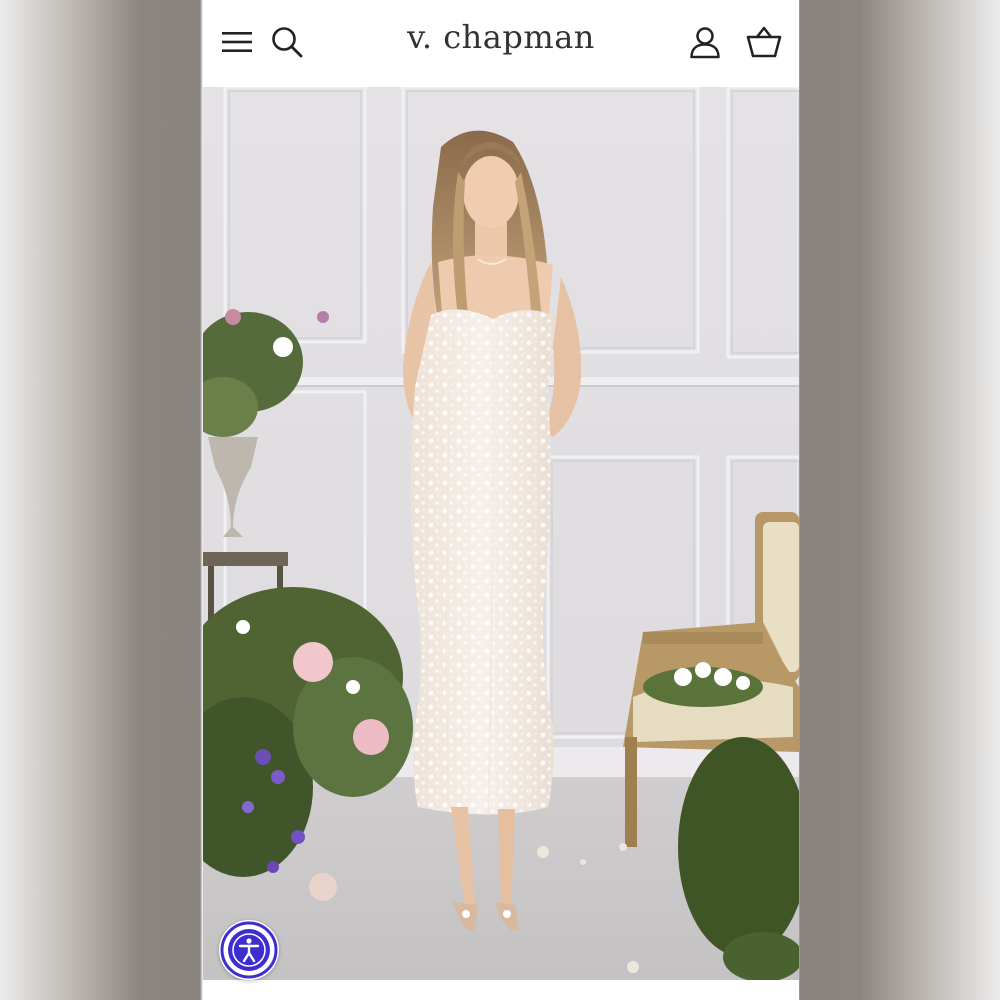 Image resolution: width=1000 pixels, height=1000 pixels. Describe the element at coordinates (501, 990) in the screenshot. I see `page-bottom-strip` at that location.